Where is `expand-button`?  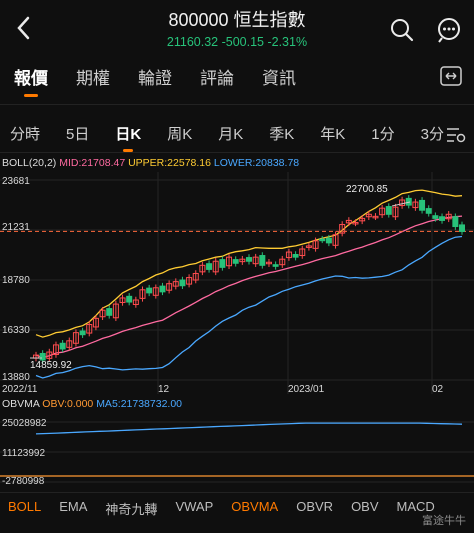 expand-button is located at coordinates (451, 78).